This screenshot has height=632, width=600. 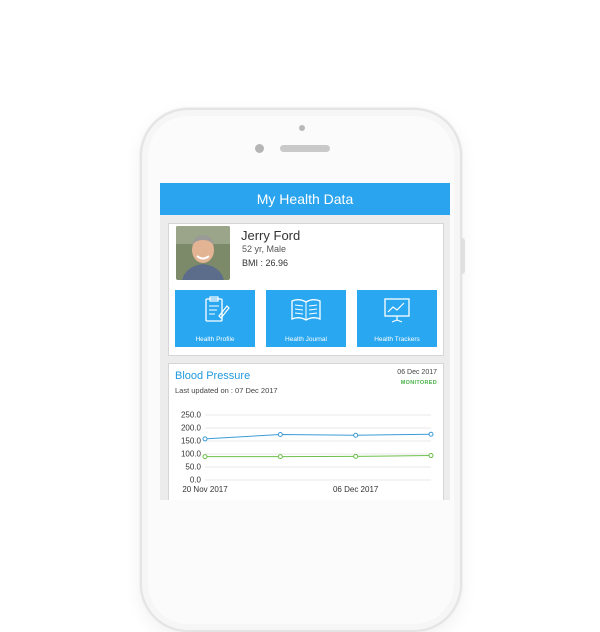 I want to click on health-profile-label: Health Profile, so click(x=215, y=339).